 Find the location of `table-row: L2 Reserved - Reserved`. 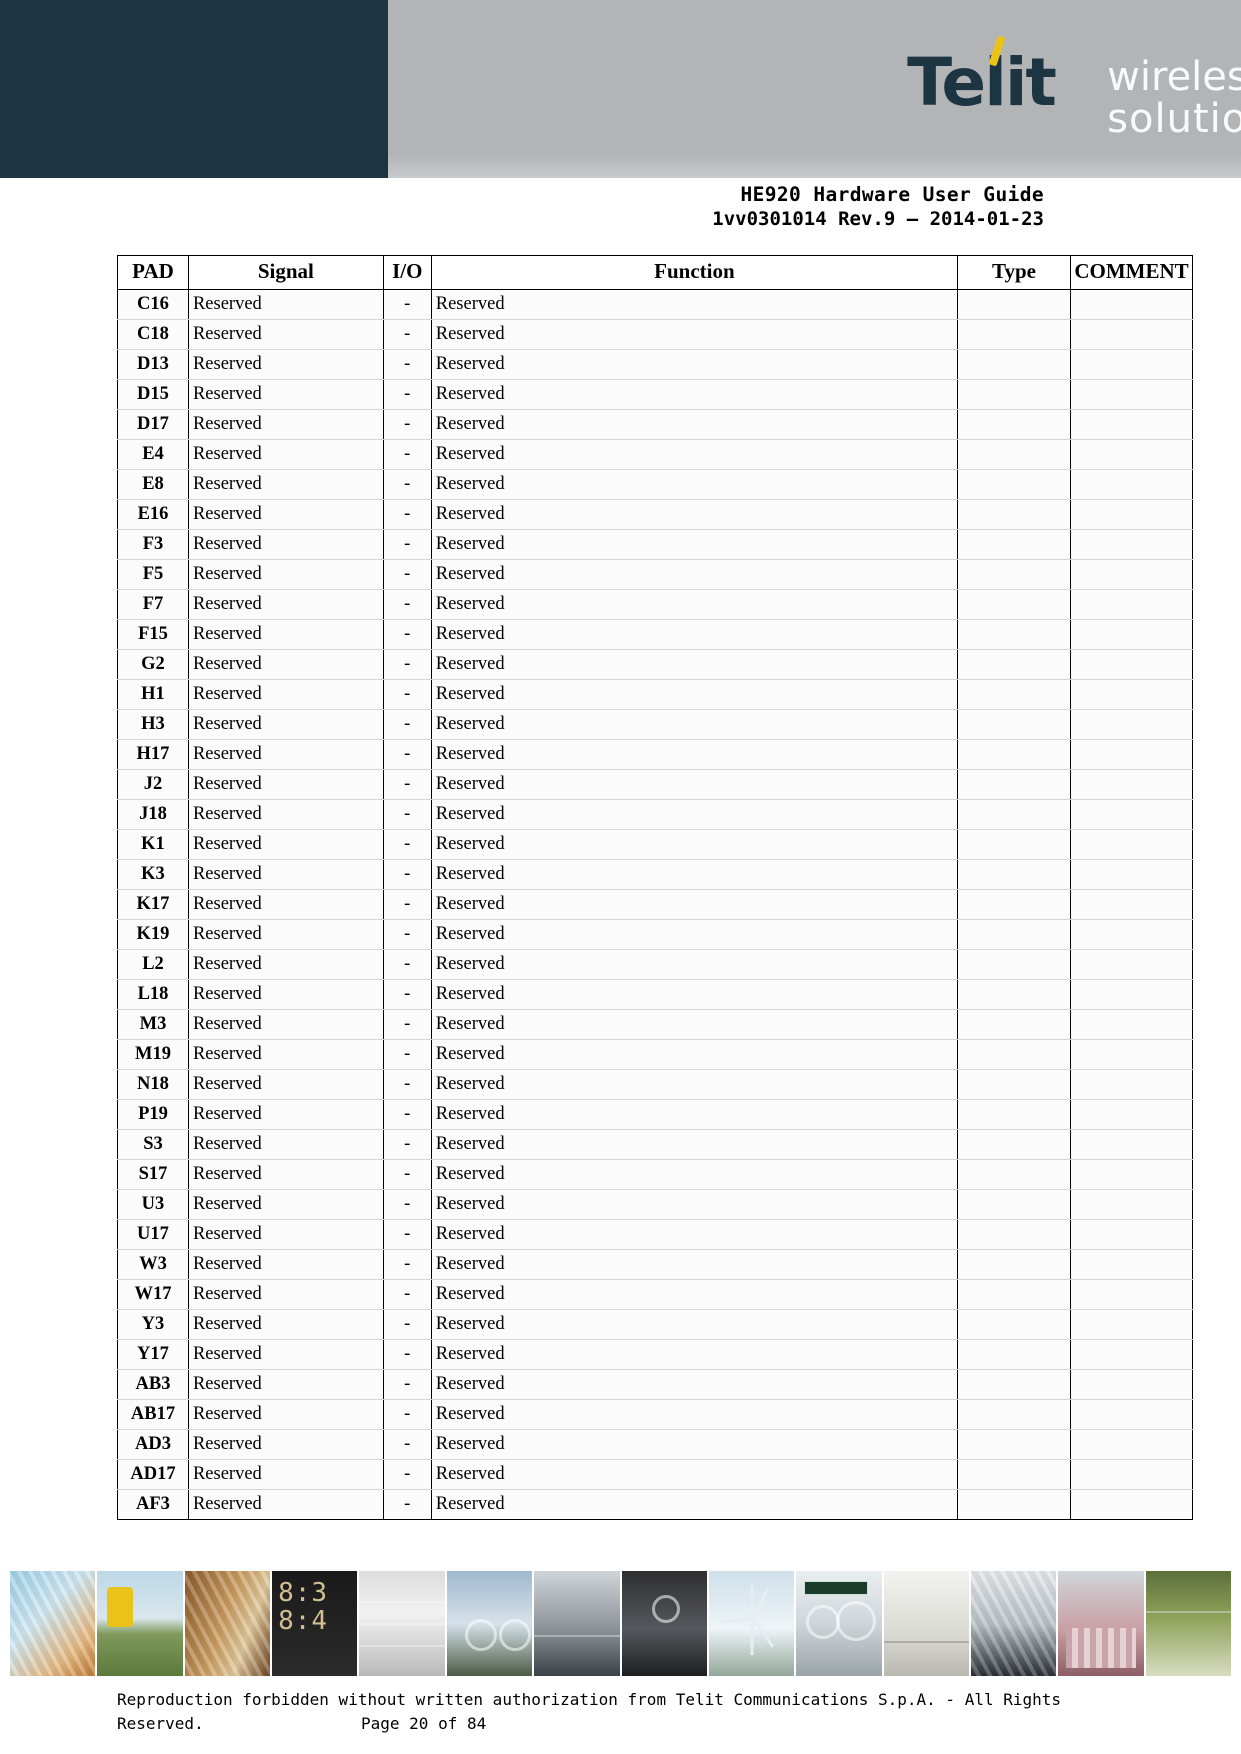

table-row: L2 Reserved - Reserved is located at coordinates (655, 964).